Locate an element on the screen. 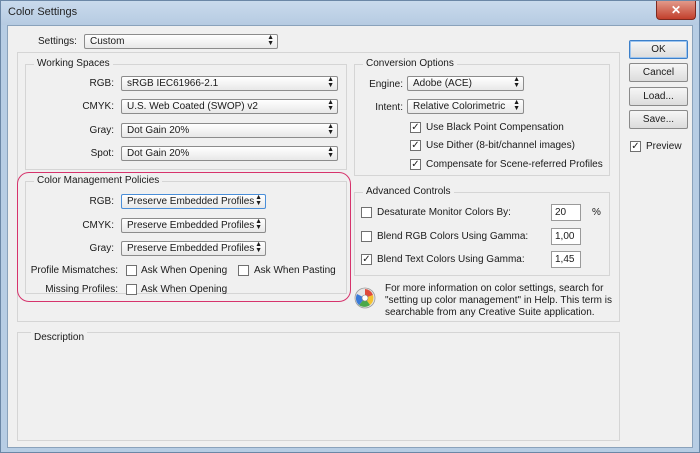 The width and height of the screenshot is (700, 453). ws-gray-label: Gray: is located at coordinates (101, 130).